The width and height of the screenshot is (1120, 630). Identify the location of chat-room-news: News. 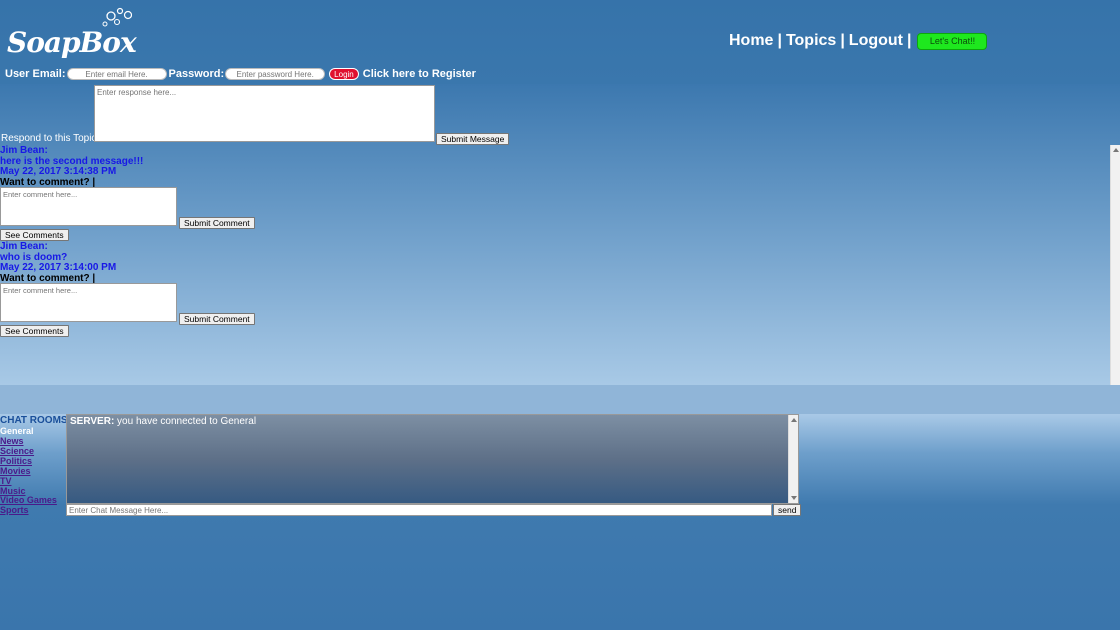
(12, 441).